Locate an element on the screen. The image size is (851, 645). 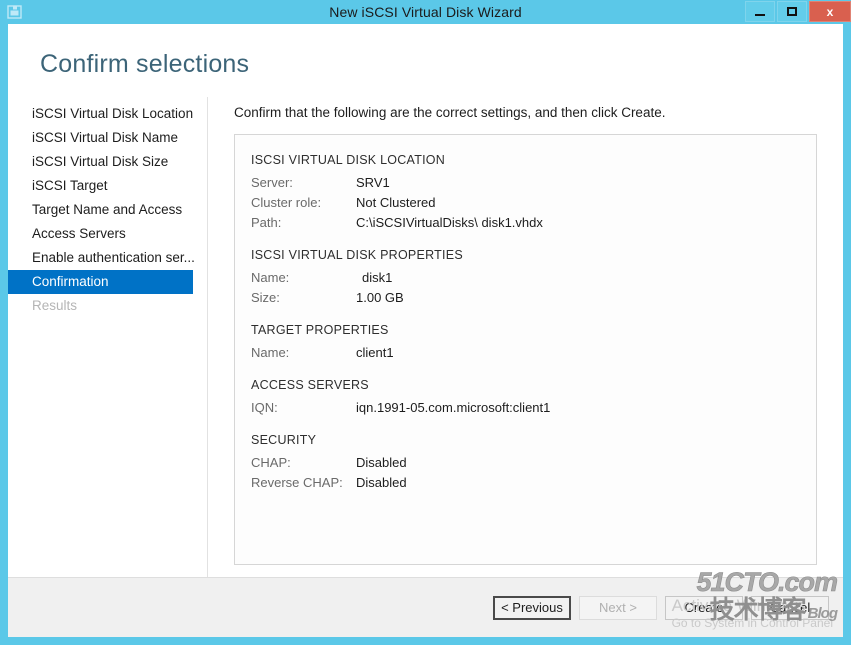
section-title: SECURITY is located at coordinates (284, 440).